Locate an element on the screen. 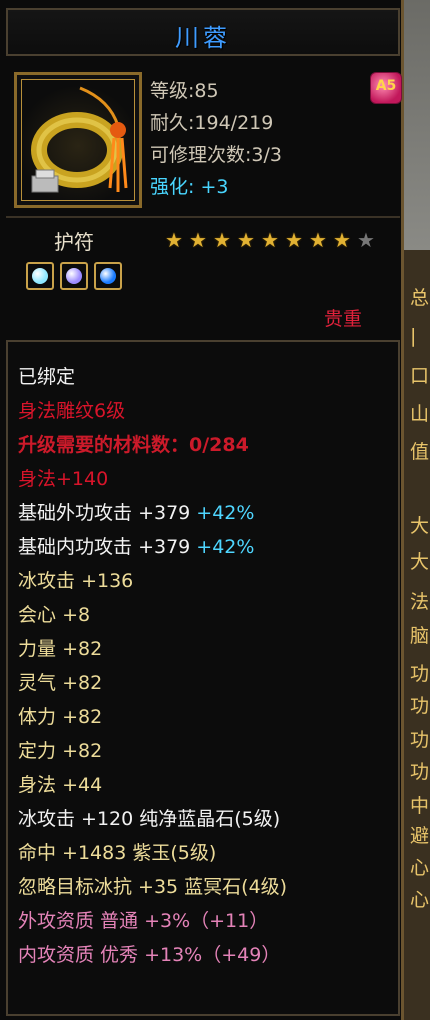 This screenshot has width=430, height=1020. outer-attack: 基础外功攻击 +379 +42% is located at coordinates (136, 511).